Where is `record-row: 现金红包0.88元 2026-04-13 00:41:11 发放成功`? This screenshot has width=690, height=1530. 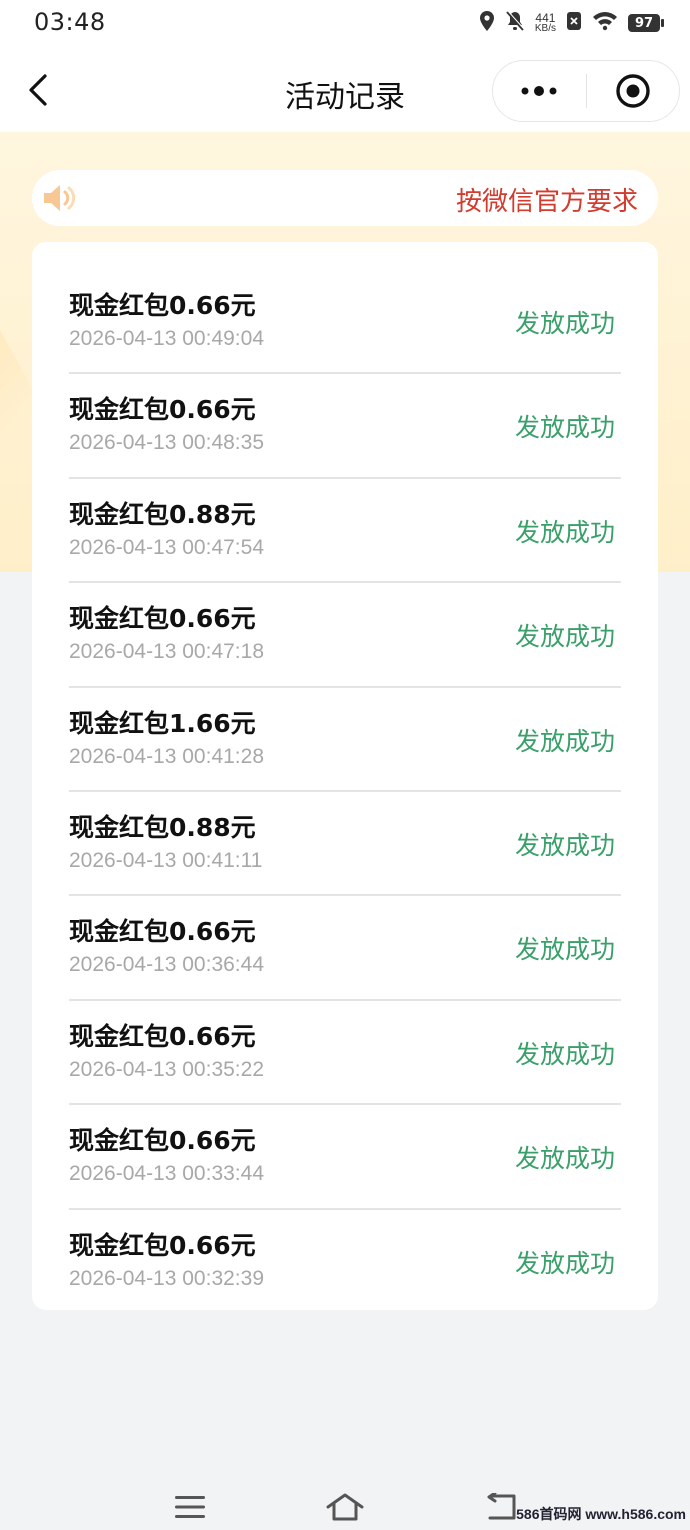 record-row: 现金红包0.88元 2026-04-13 00:41:11 发放成功 is located at coordinates (345, 844).